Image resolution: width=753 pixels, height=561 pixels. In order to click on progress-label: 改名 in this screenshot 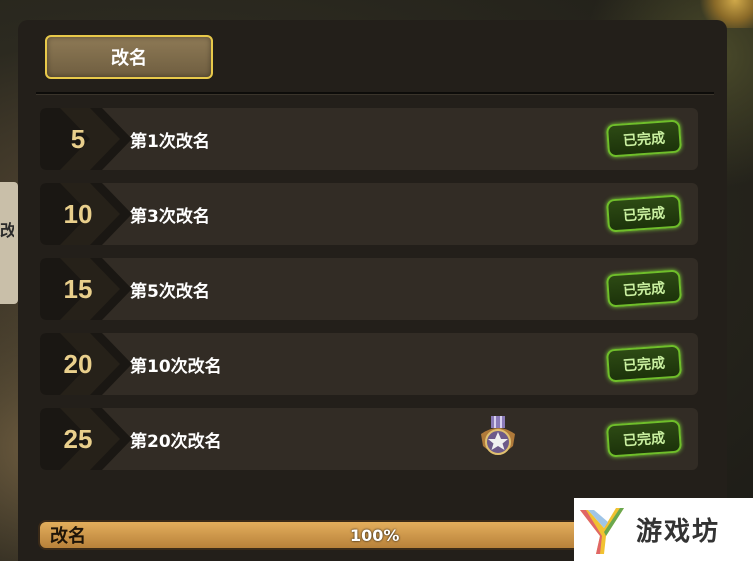, I will do `click(68, 536)`.